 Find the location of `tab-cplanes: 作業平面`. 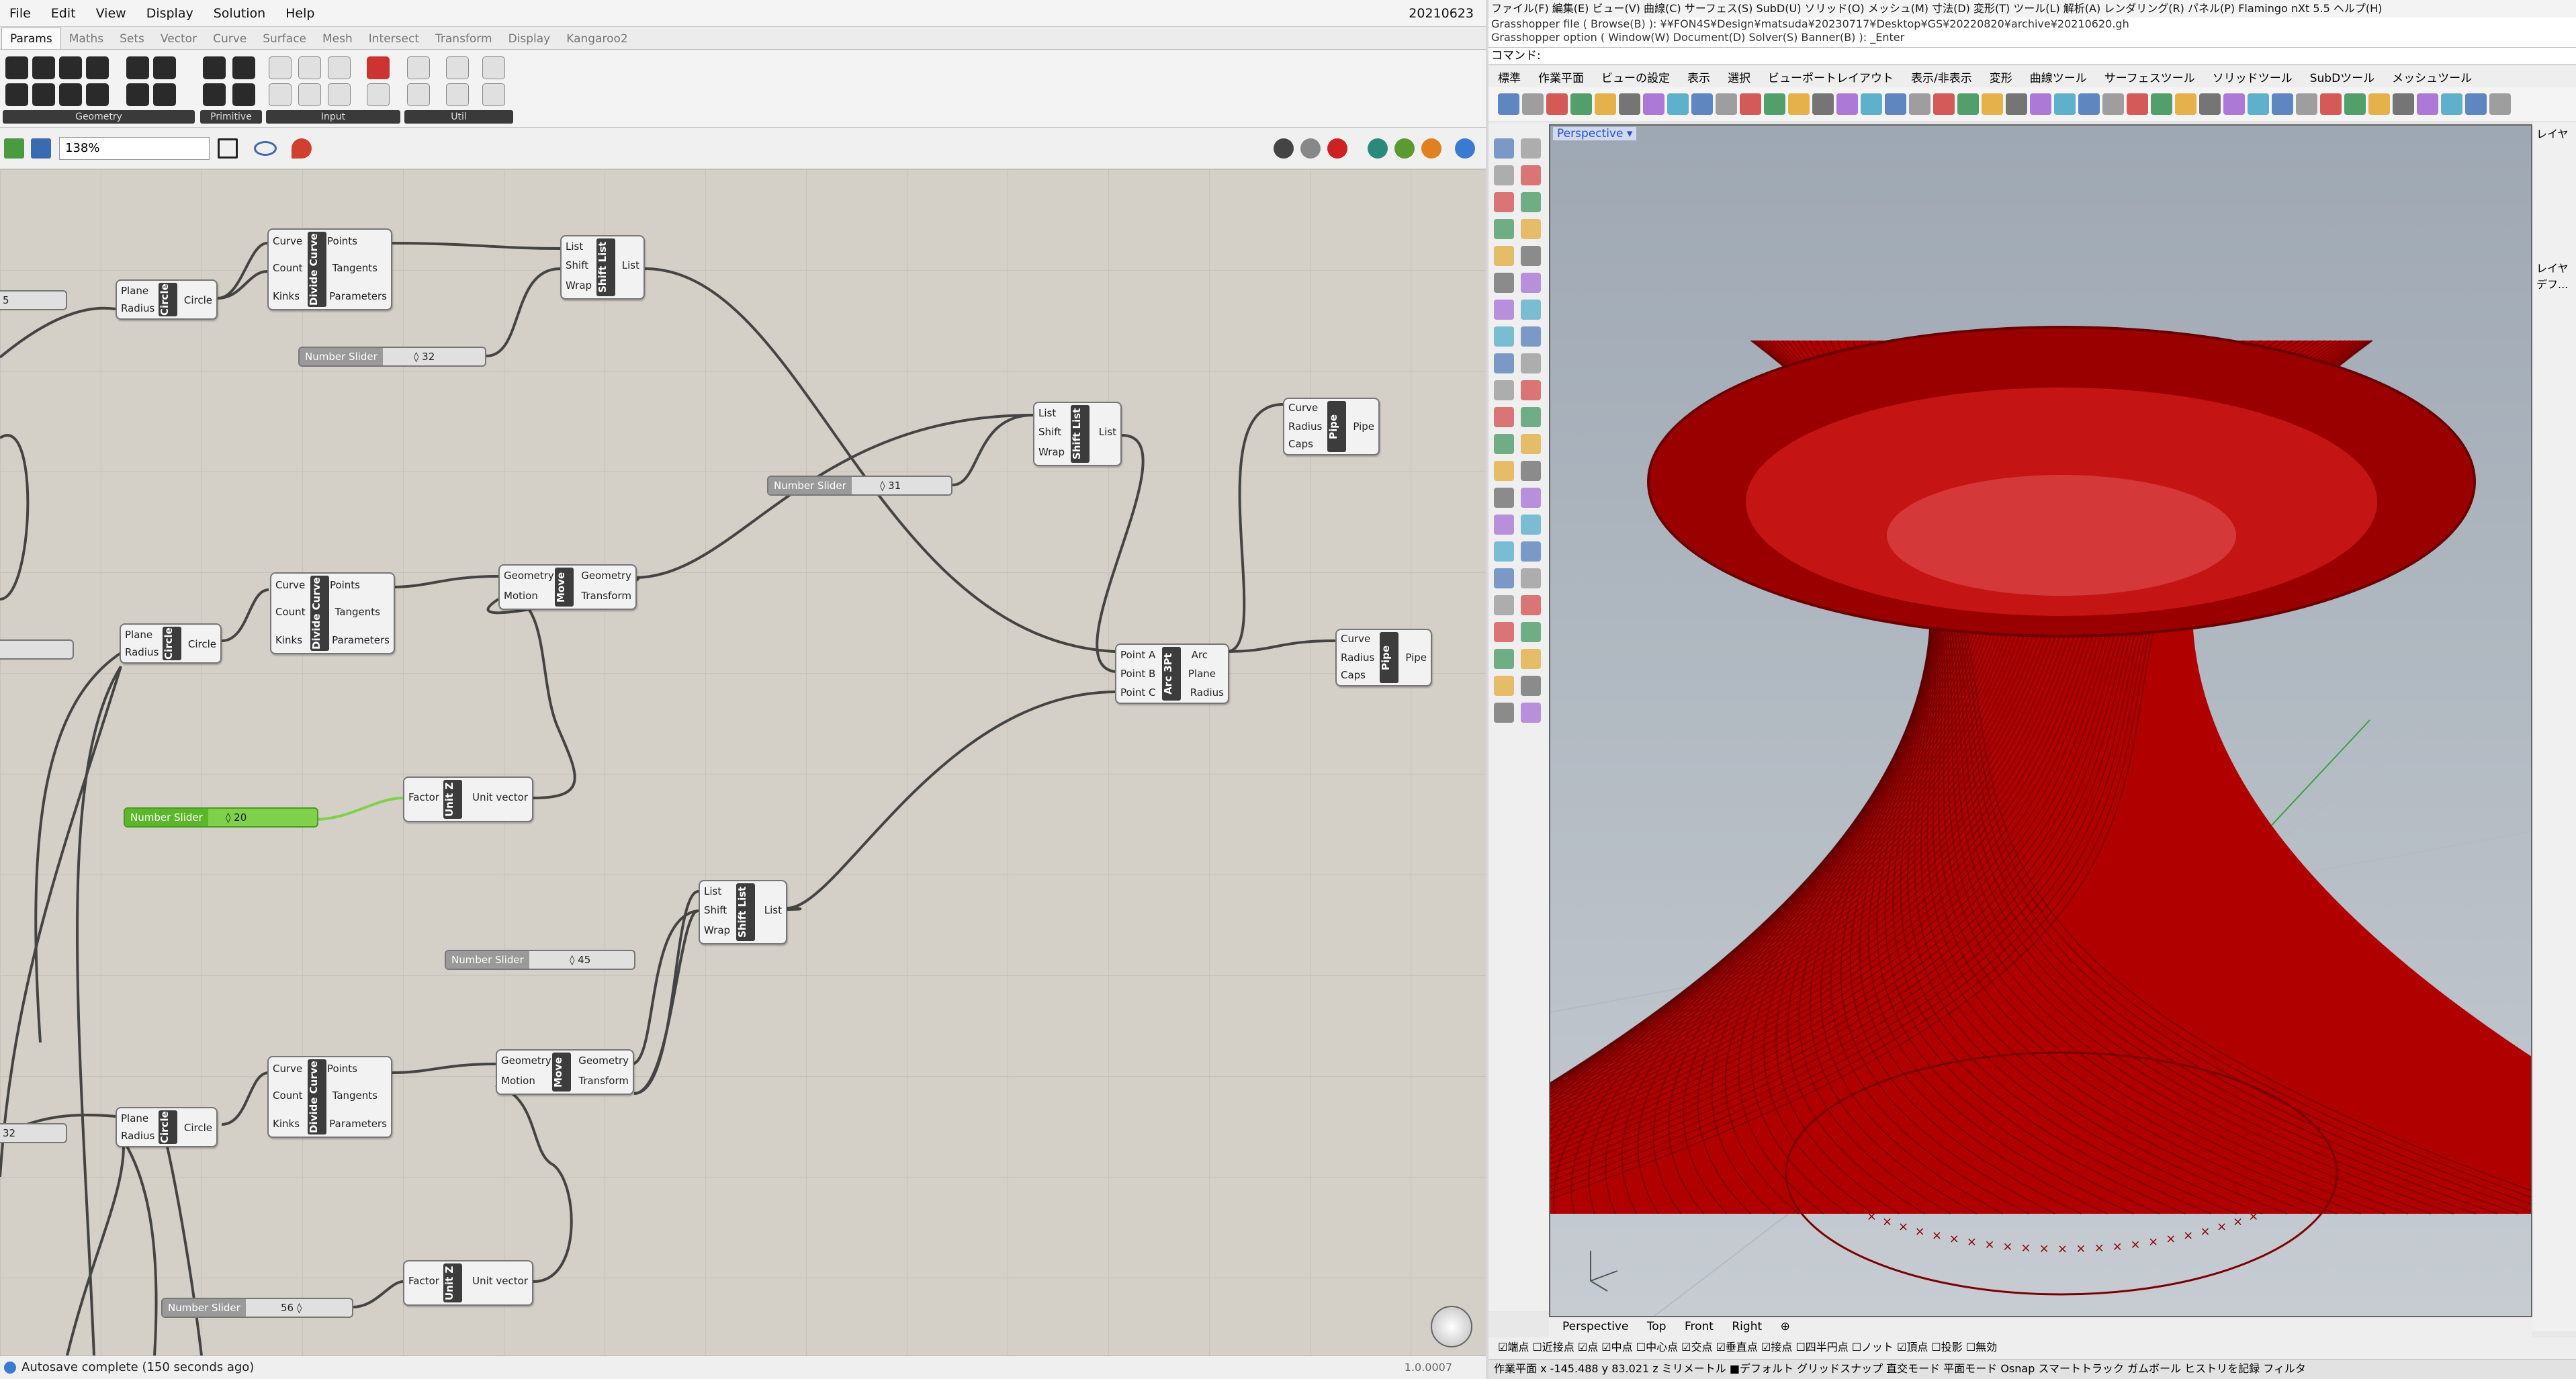

tab-cplanes: 作業平面 is located at coordinates (1561, 77).